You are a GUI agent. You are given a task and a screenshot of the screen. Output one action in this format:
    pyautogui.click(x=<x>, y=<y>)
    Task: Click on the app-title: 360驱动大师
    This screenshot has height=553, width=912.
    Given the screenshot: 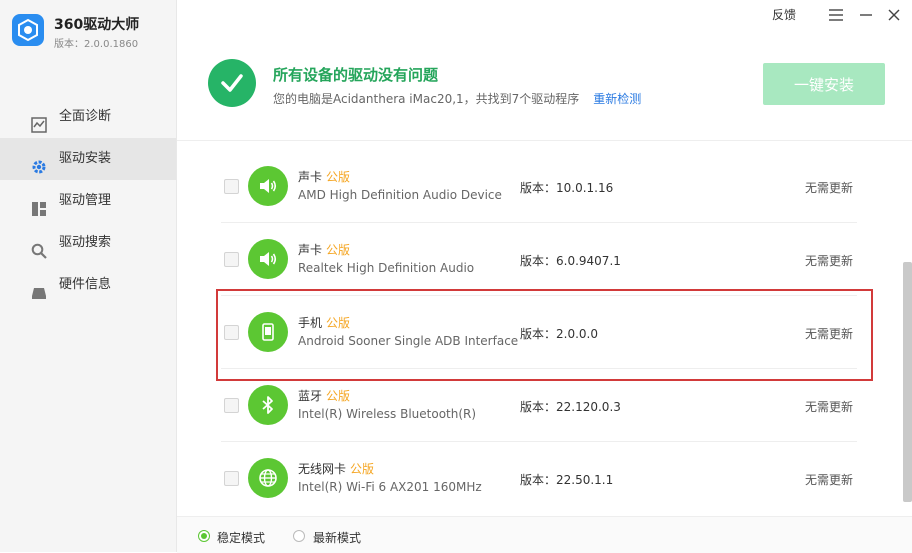 What is the action you would take?
    pyautogui.click(x=97, y=25)
    